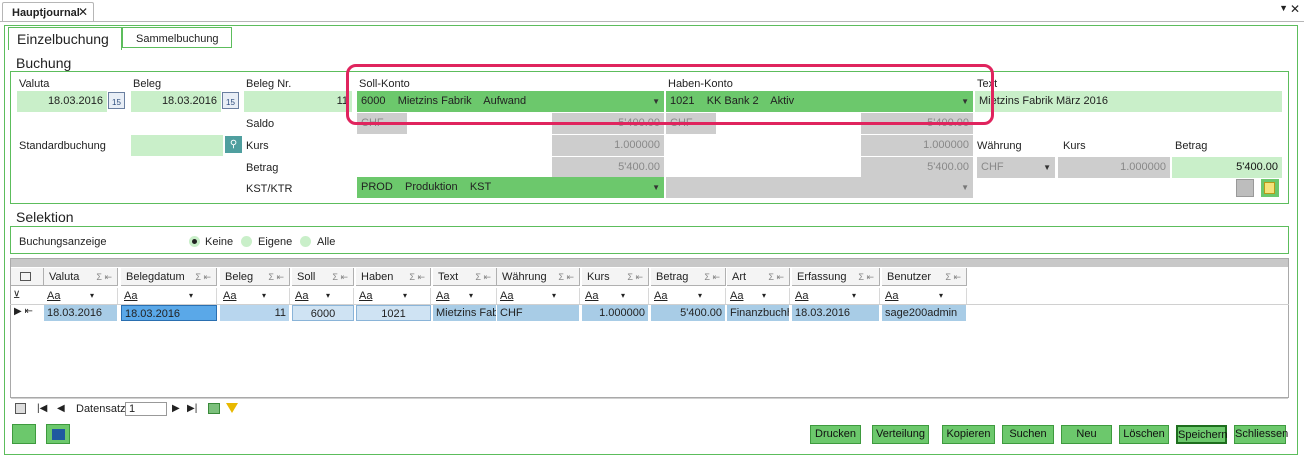 This screenshot has width=1304, height=460. Describe the element at coordinates (538, 313) in the screenshot. I see `table-cell: CHF` at that location.